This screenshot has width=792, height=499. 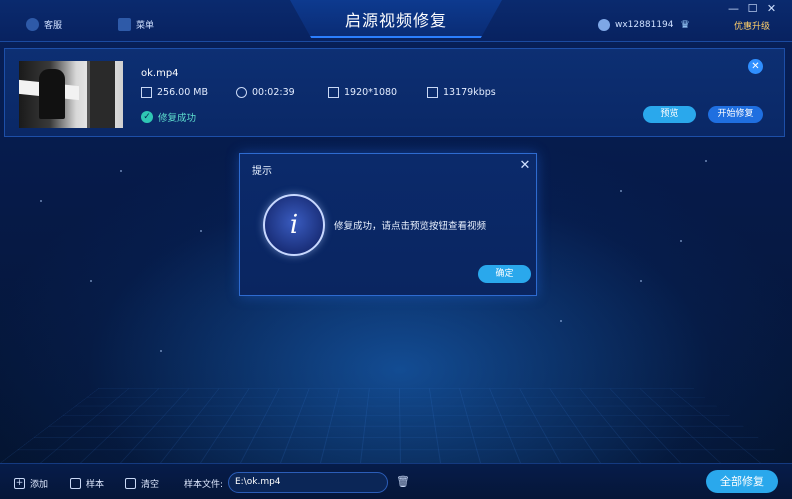 I want to click on resolution-icon, so click(x=333, y=92).